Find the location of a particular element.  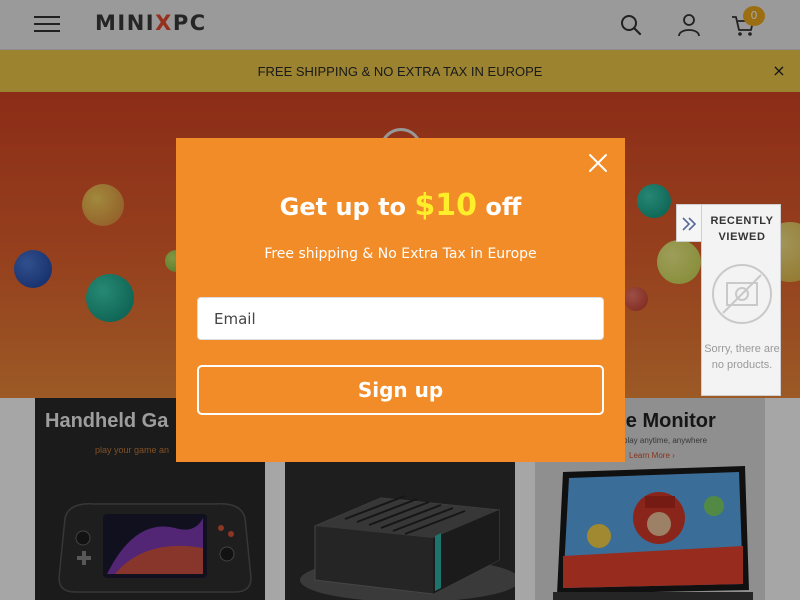

popup-headline-lead: Get up to is located at coordinates (347, 207).